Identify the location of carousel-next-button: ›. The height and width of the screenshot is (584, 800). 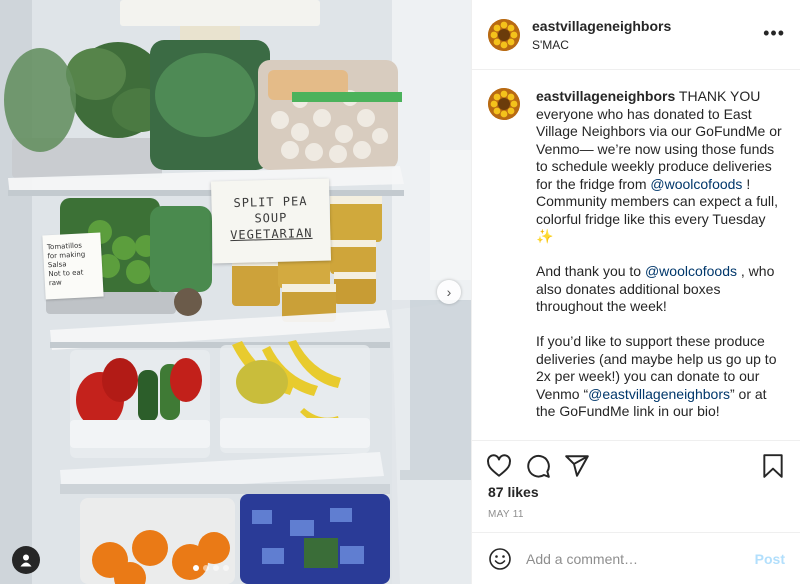
(449, 292).